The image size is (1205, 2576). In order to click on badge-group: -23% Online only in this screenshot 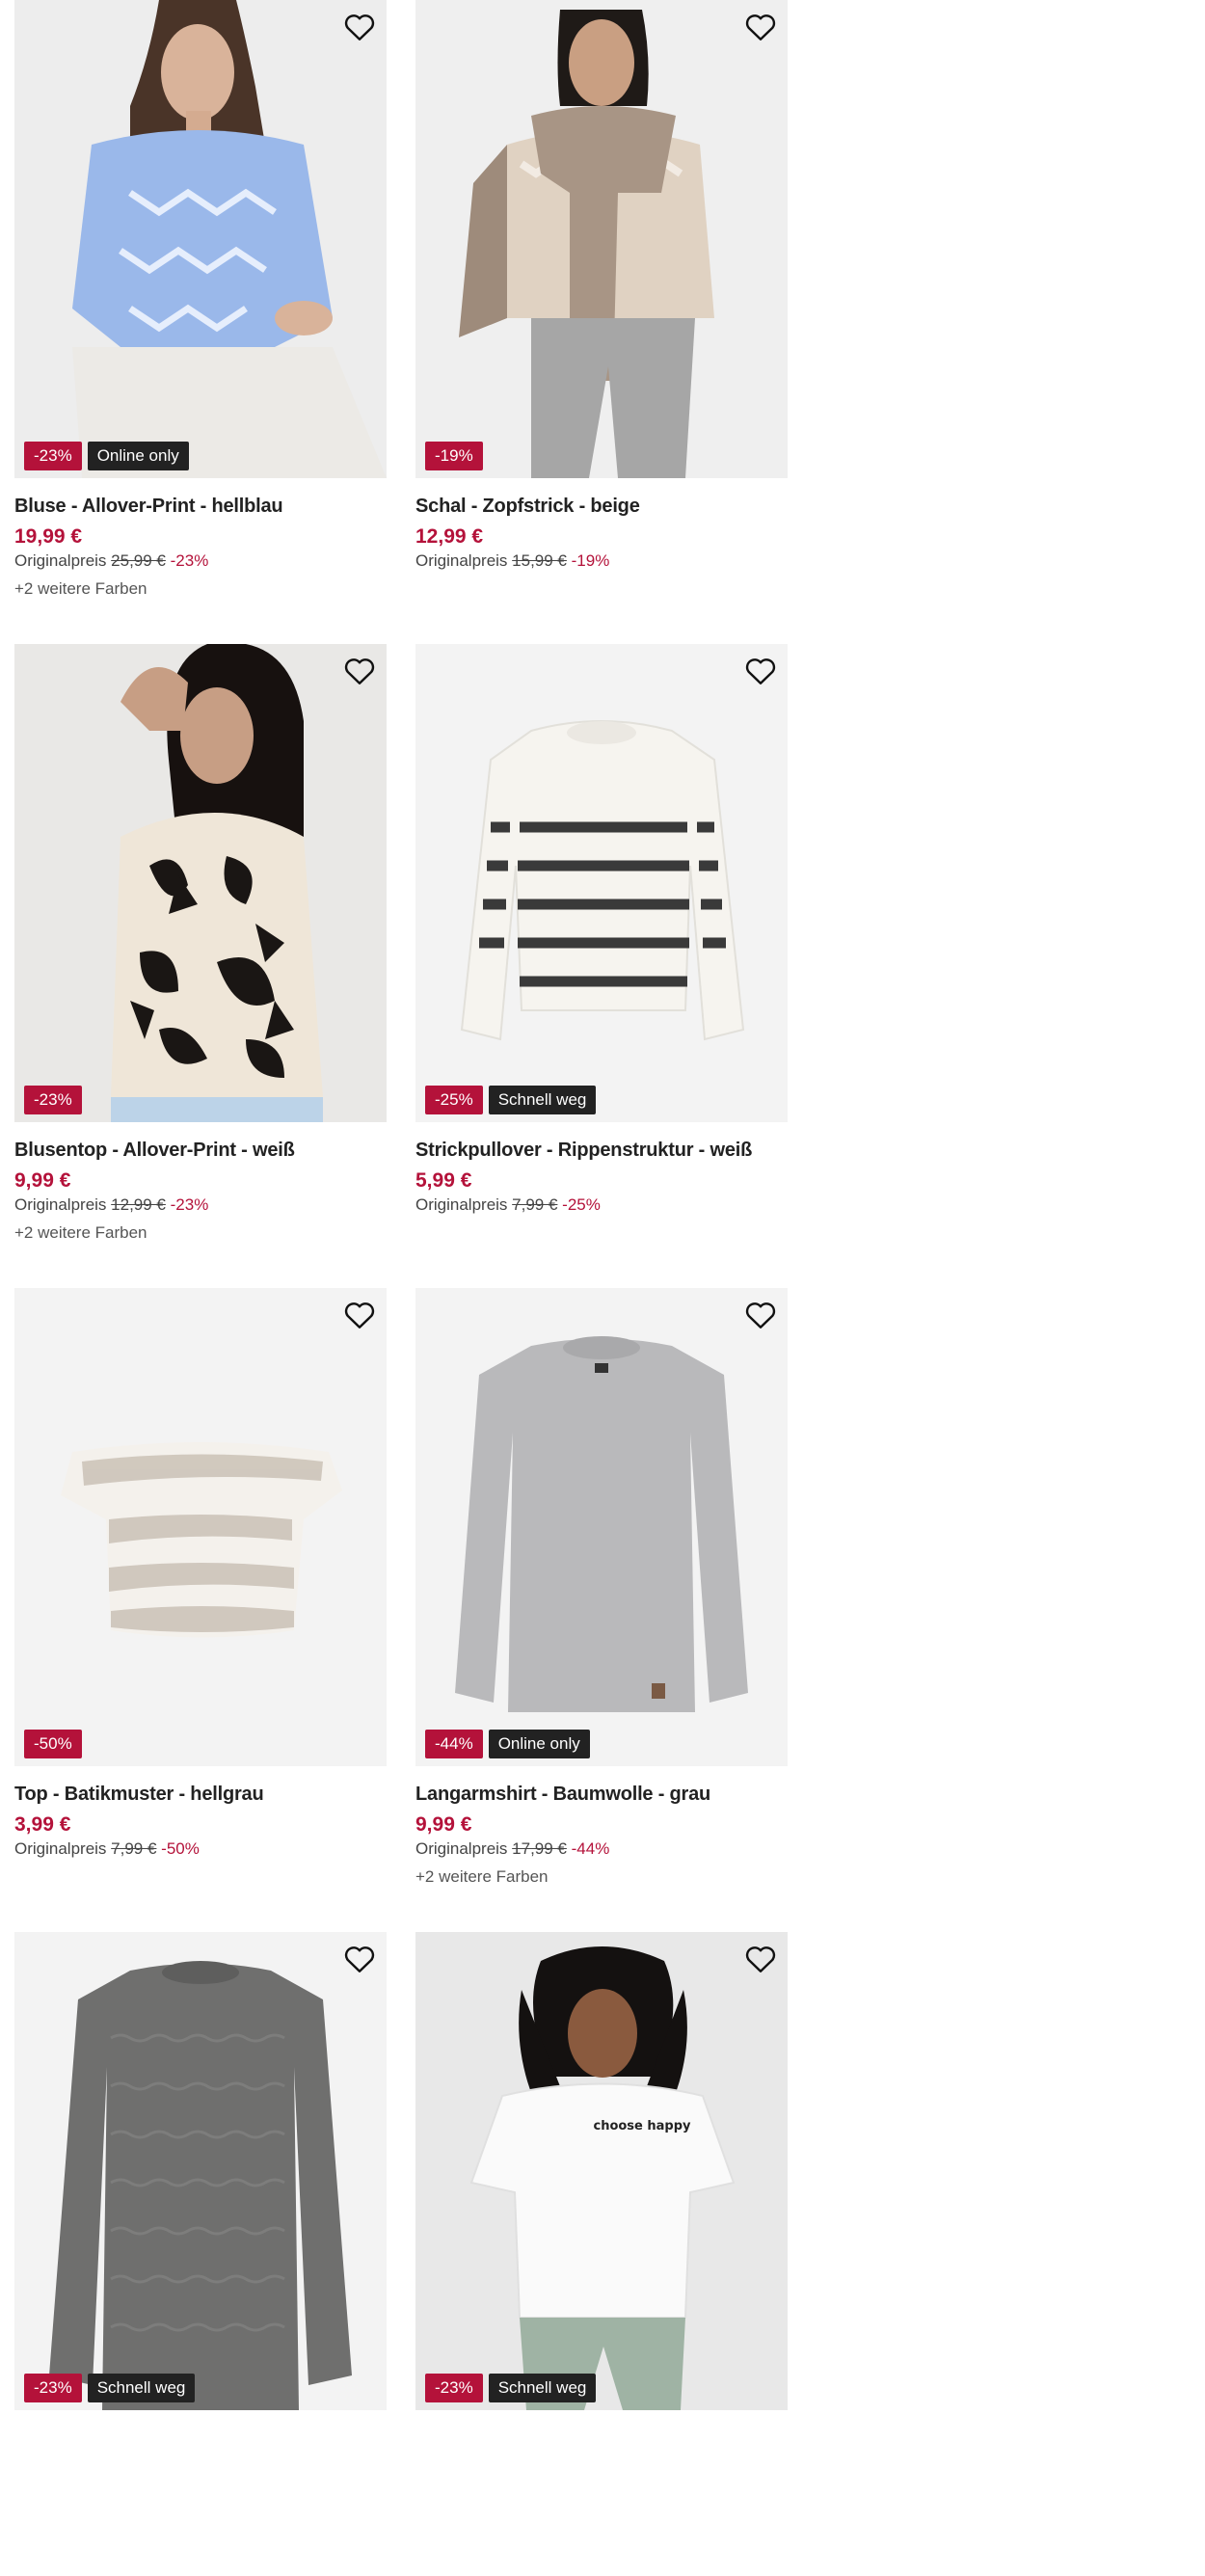, I will do `click(106, 456)`.